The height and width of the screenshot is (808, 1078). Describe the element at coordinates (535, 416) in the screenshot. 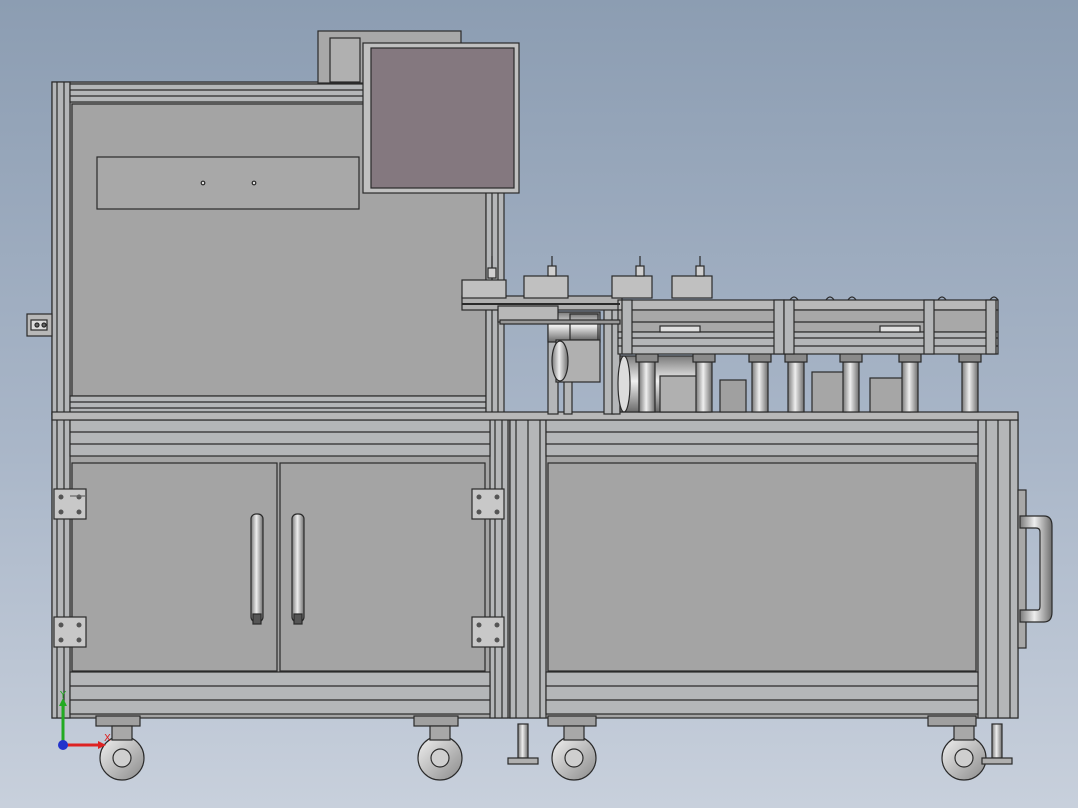

I see `table-top` at that location.